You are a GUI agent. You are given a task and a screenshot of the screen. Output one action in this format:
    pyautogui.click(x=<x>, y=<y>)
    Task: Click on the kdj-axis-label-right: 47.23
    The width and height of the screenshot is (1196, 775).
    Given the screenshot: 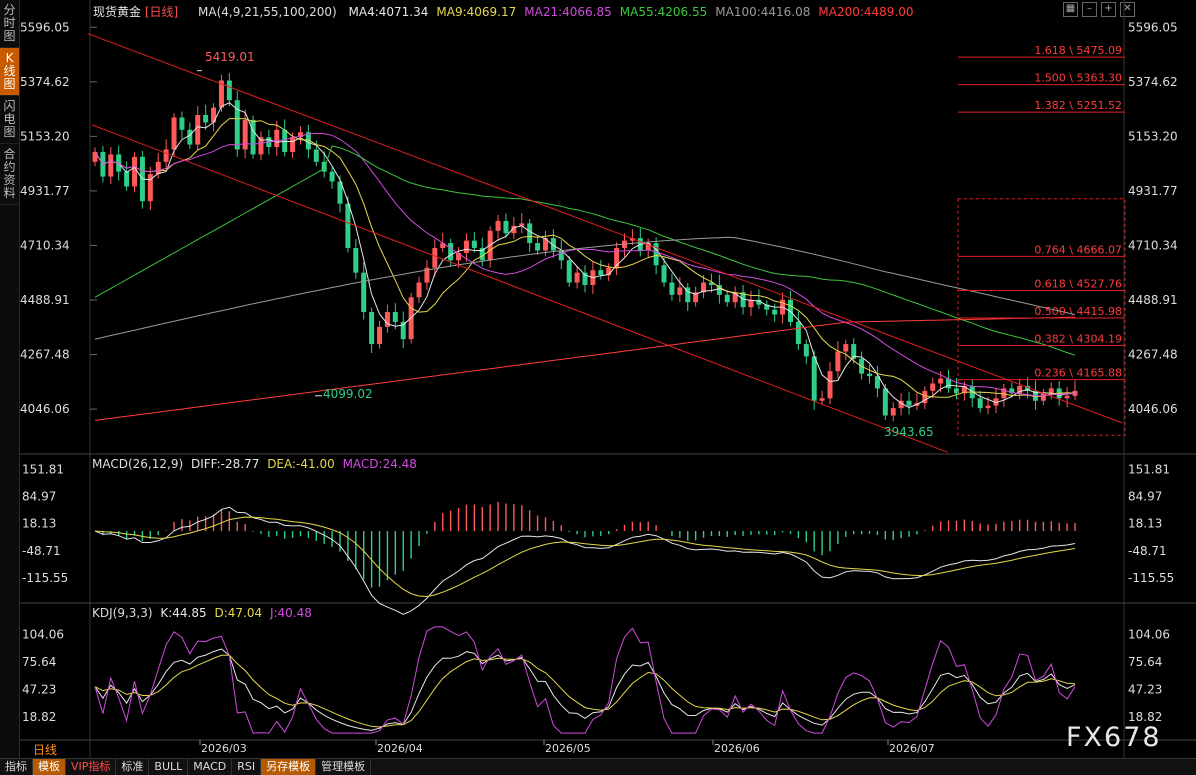 What is the action you would take?
    pyautogui.click(x=1145, y=689)
    